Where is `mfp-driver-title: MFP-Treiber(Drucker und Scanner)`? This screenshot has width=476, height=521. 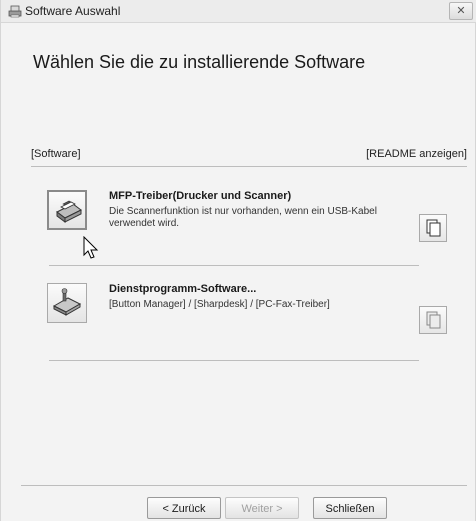
mfp-driver-title: MFP-Treiber(Drucker und Scanner) is located at coordinates (200, 196).